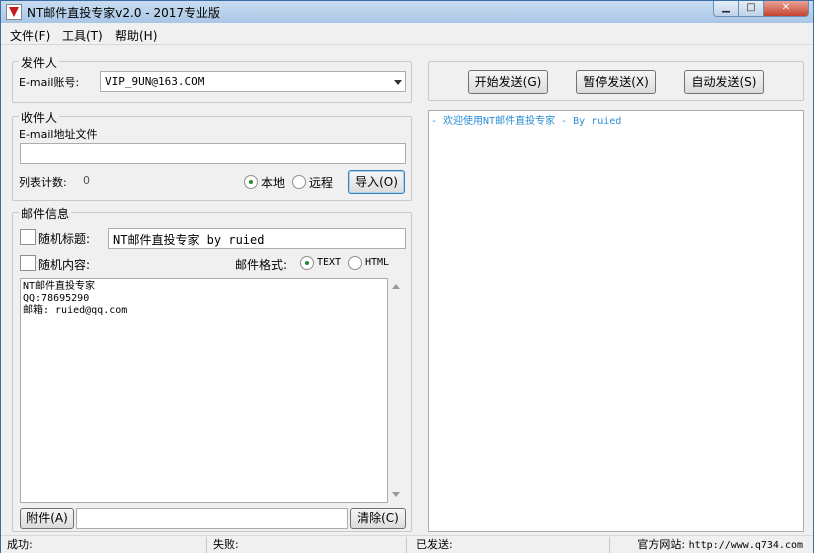  I want to click on source-local-radio, so click(251, 182).